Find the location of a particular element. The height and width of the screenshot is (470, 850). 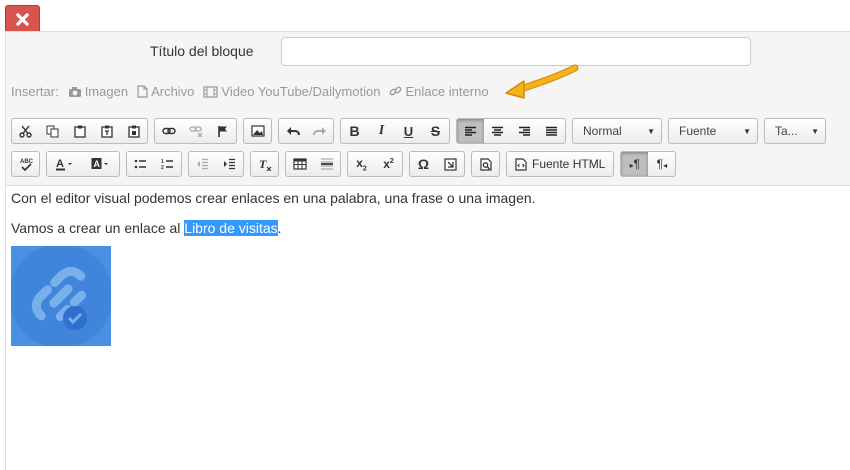

script-group: x2 x2 is located at coordinates (375, 164).